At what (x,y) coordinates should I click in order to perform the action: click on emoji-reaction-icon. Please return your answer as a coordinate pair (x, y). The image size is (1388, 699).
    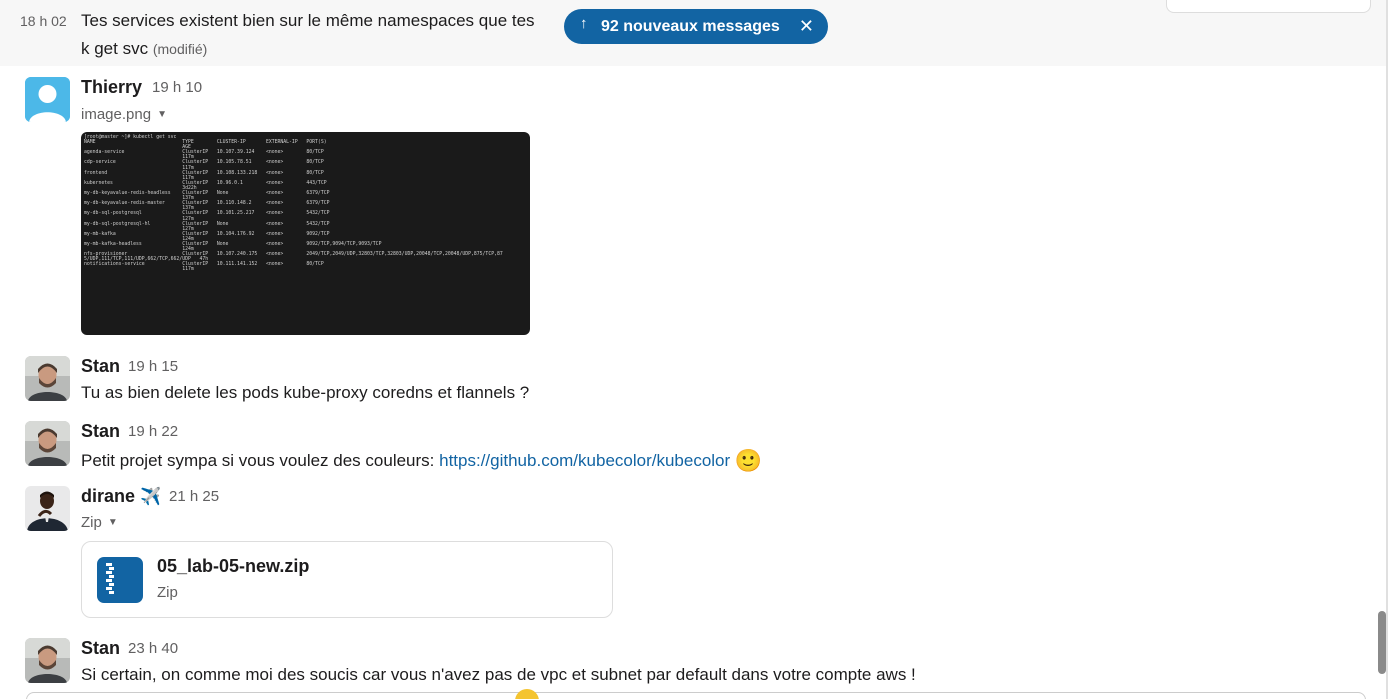
    Looking at the image, I should click on (527, 694).